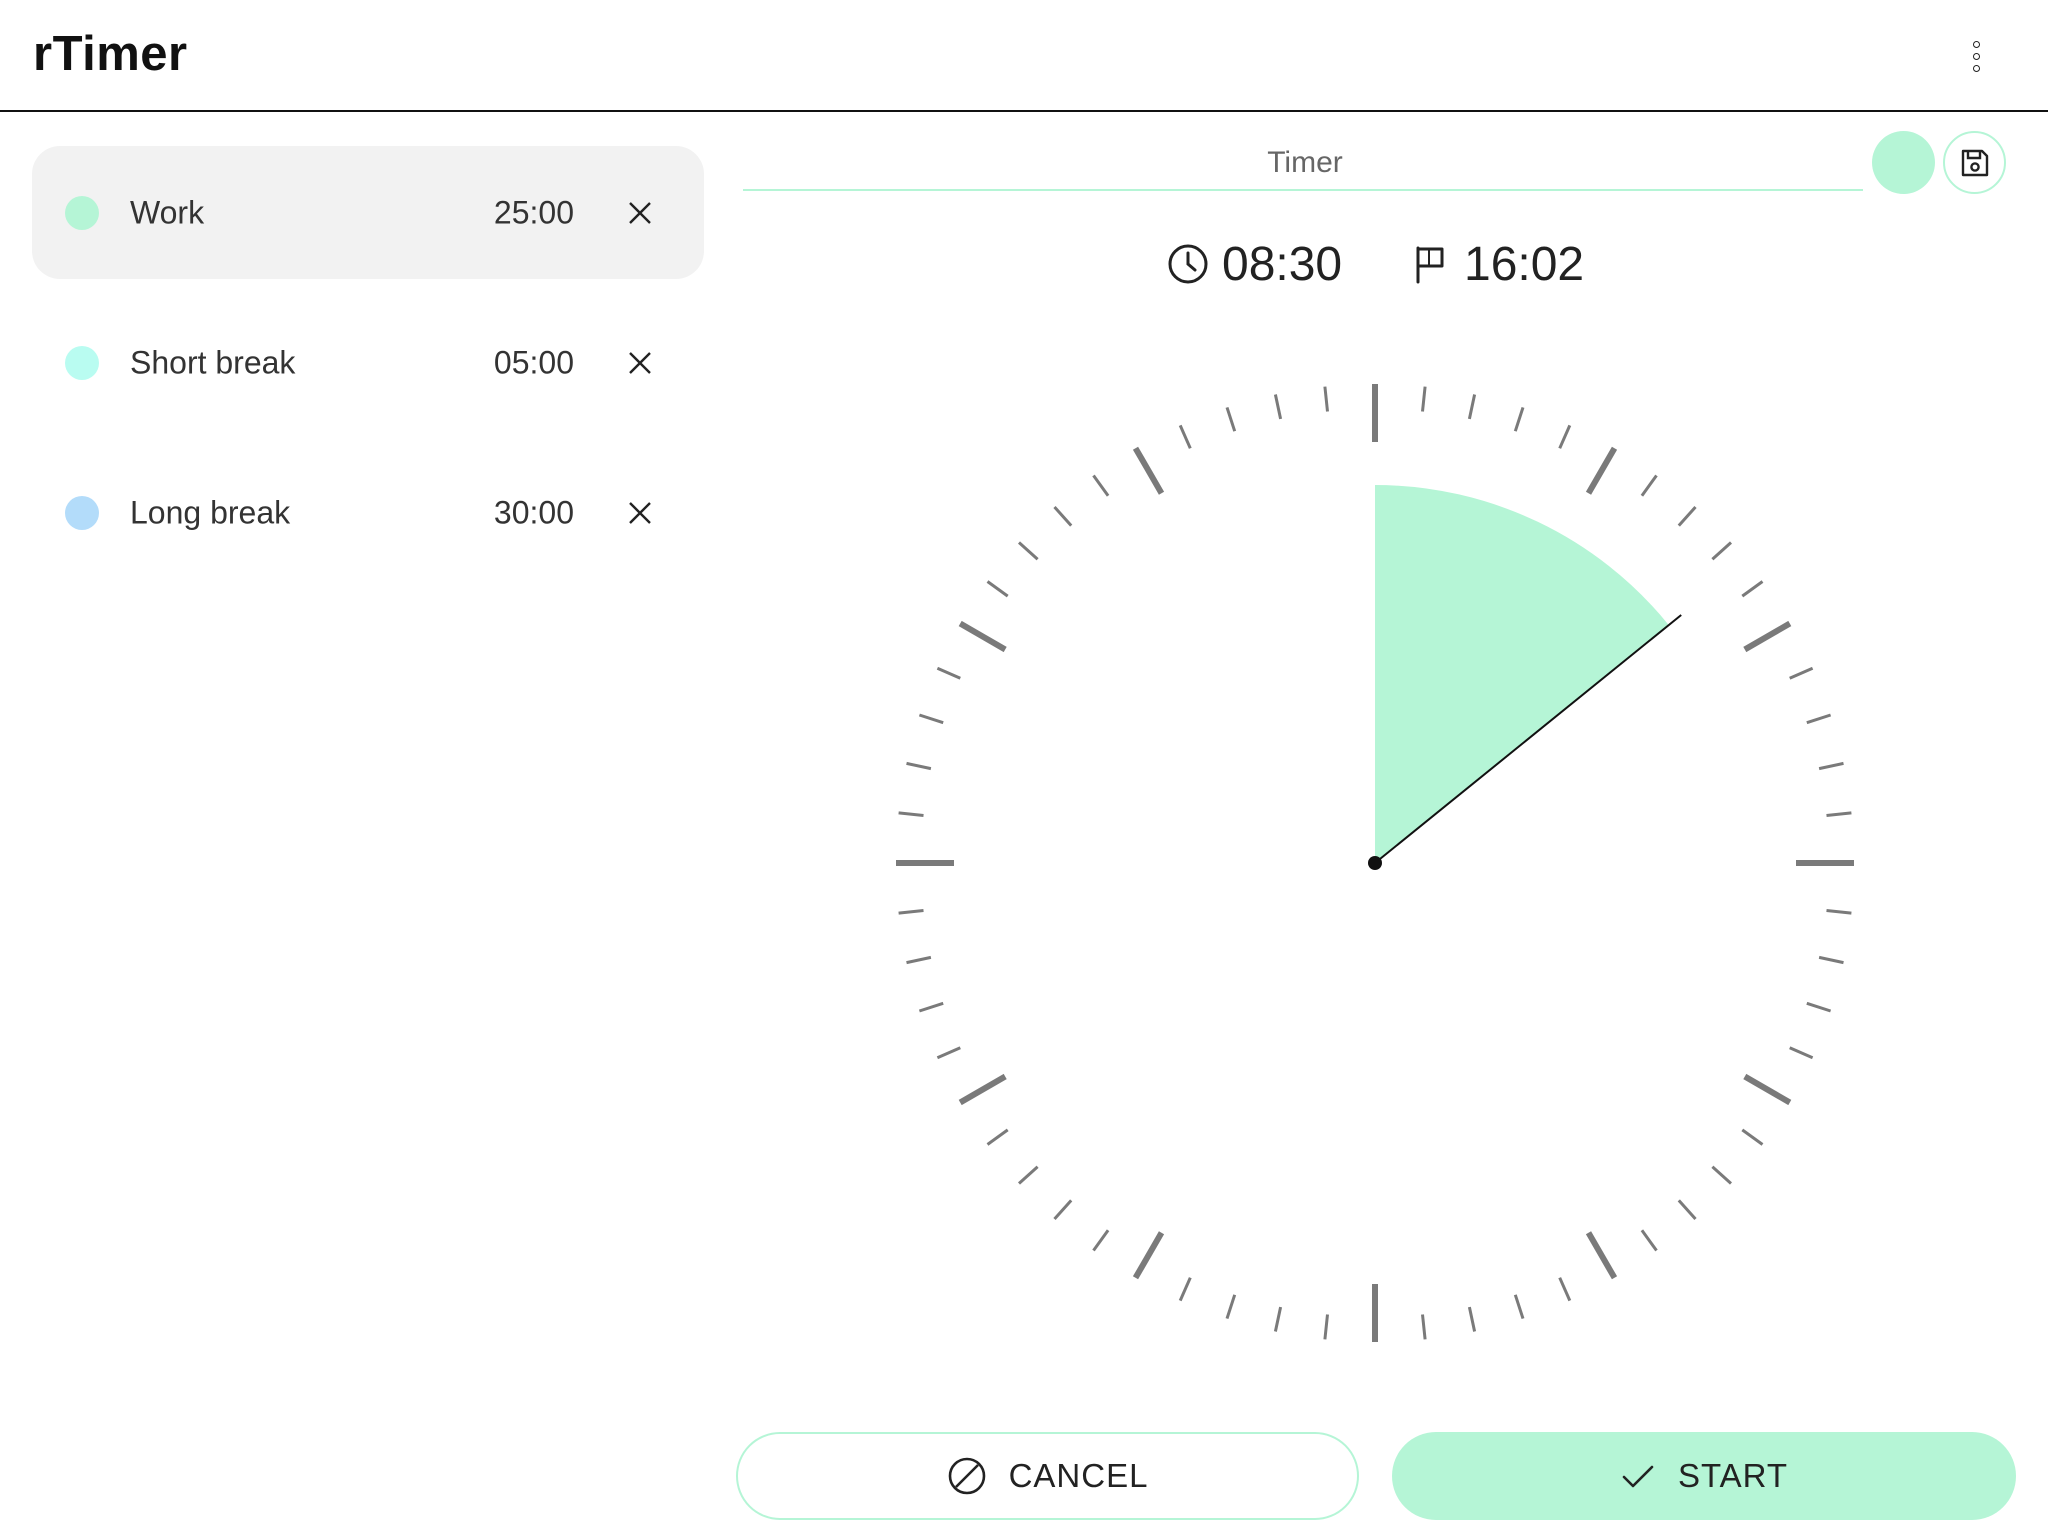 The height and width of the screenshot is (1536, 2048). Describe the element at coordinates (966, 1476) in the screenshot. I see `block-icon` at that location.